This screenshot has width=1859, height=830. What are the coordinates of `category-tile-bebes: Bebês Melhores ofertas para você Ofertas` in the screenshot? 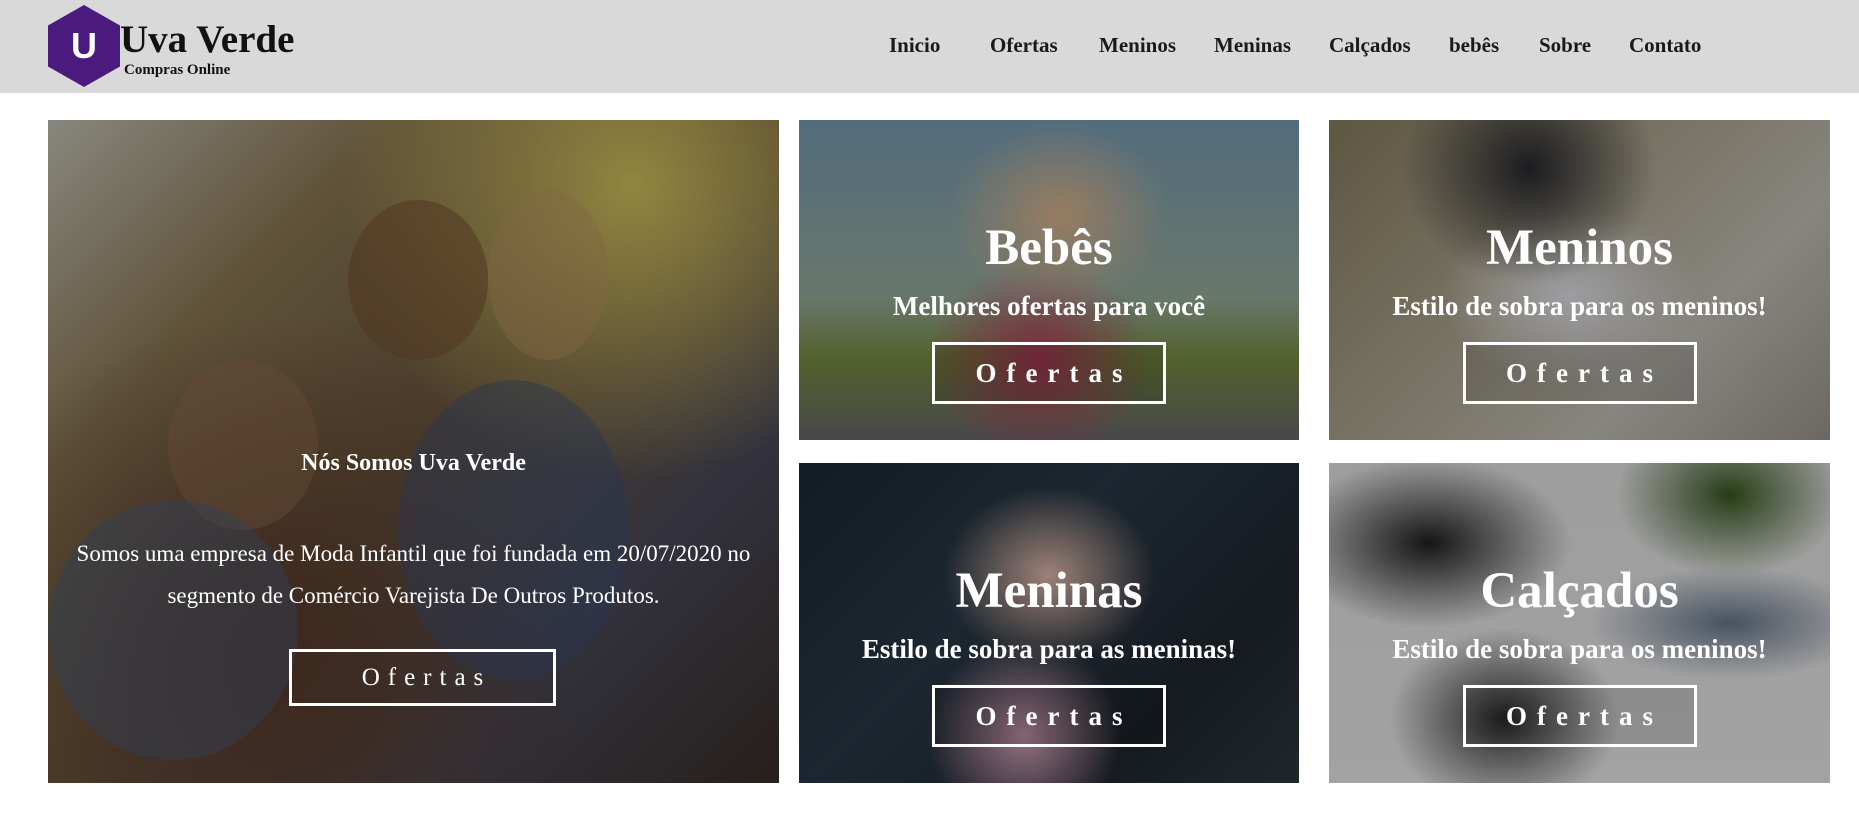 It's located at (1049, 280).